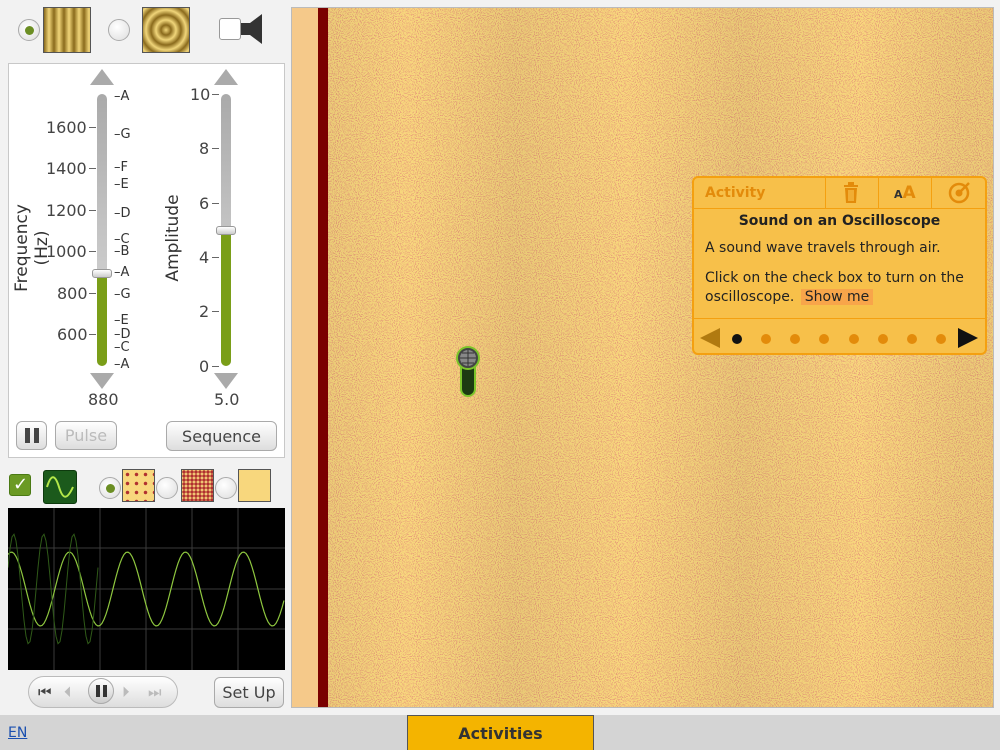  Describe the element at coordinates (204, 257) in the screenshot. I see `amplitude-tick: 4` at that location.